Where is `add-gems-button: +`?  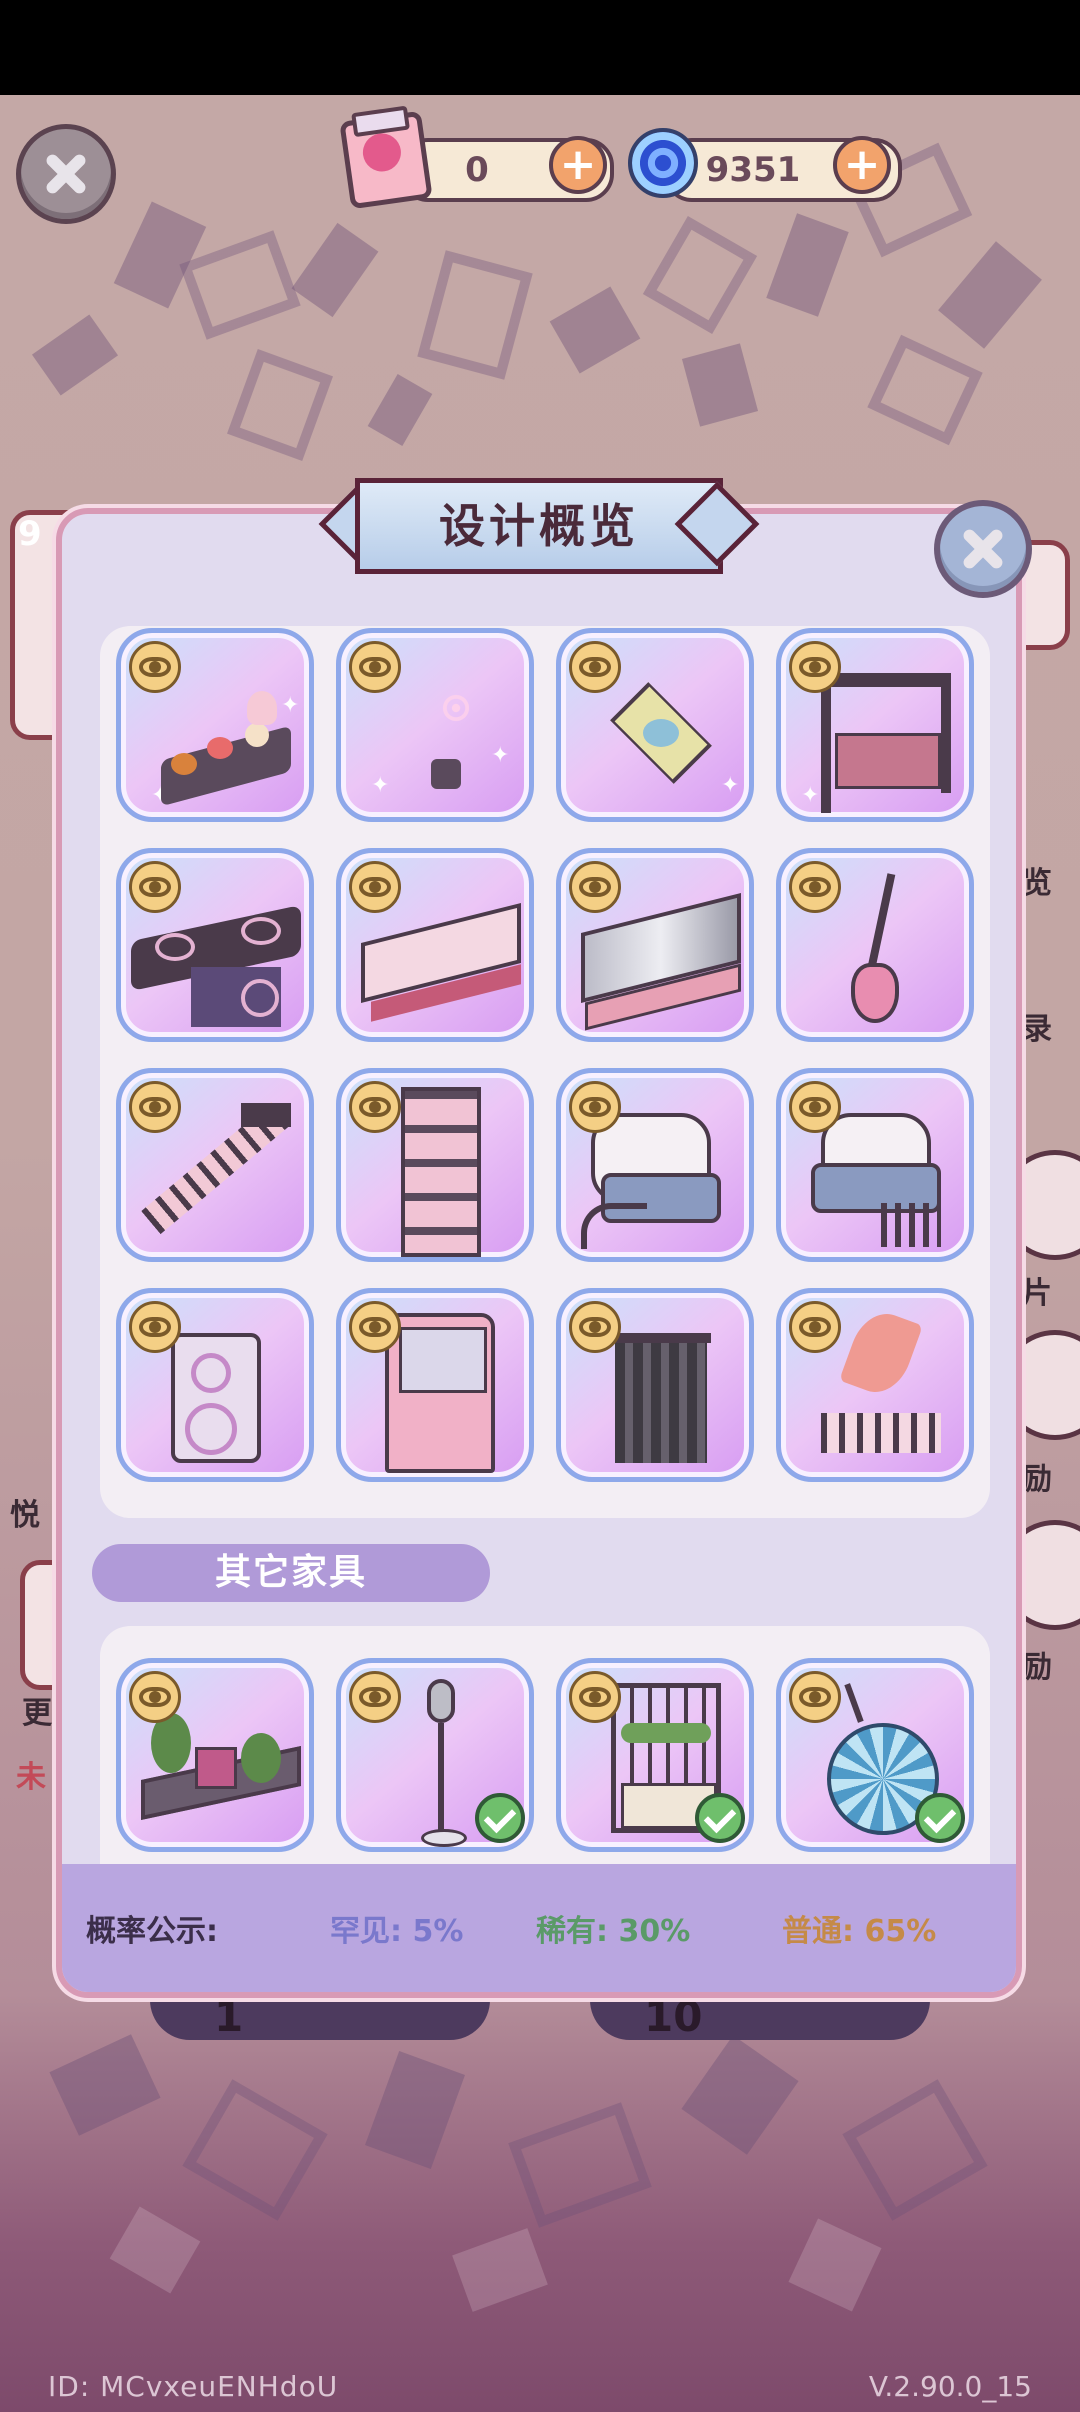 add-gems-button: + is located at coordinates (862, 165).